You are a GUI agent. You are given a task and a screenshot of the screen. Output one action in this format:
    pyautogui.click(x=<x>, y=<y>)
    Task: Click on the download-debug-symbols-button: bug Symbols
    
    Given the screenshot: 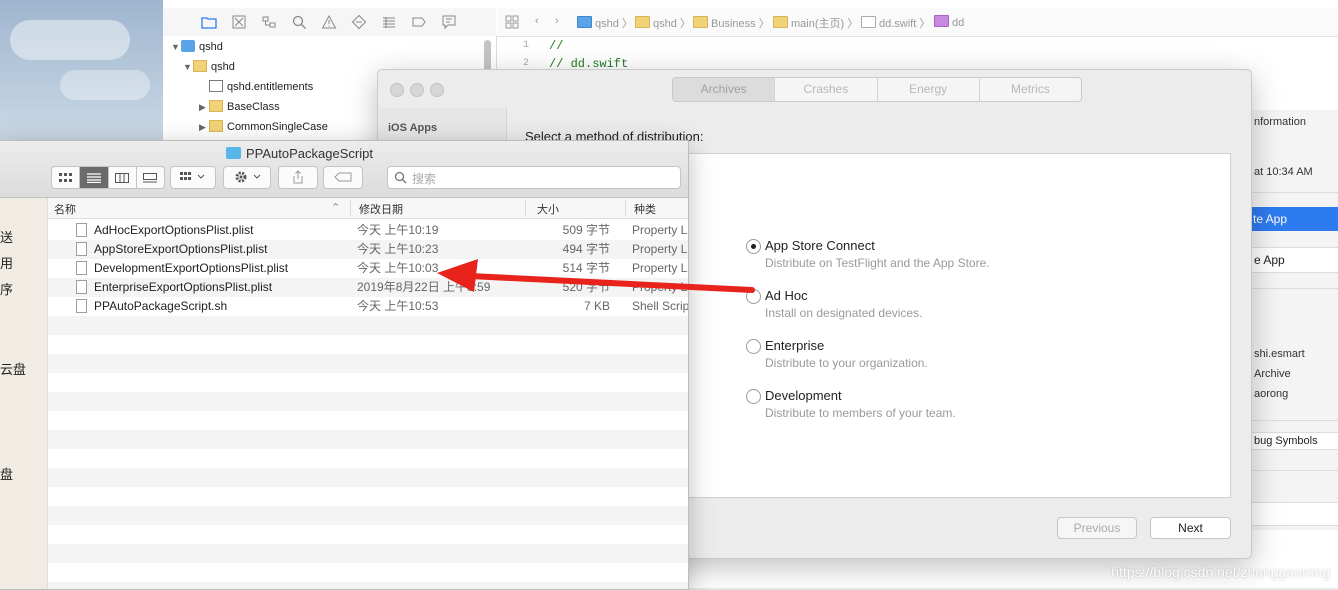 What is the action you would take?
    pyautogui.click(x=1294, y=441)
    